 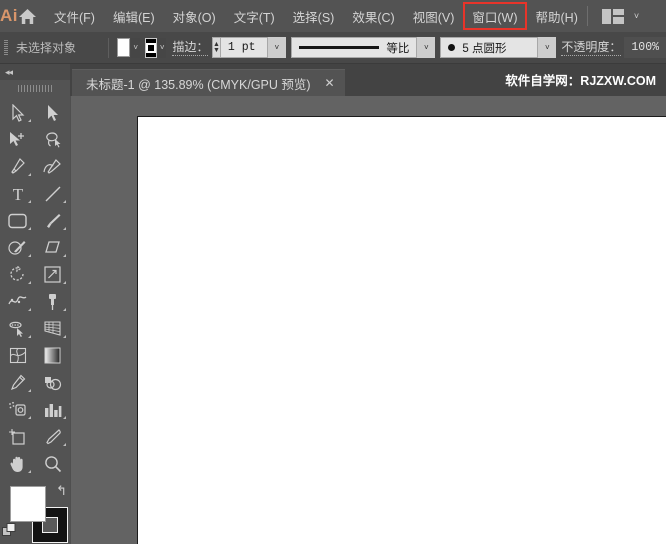 What do you see at coordinates (626, 16) in the screenshot?
I see `workspace-controls: ˅` at bounding box center [626, 16].